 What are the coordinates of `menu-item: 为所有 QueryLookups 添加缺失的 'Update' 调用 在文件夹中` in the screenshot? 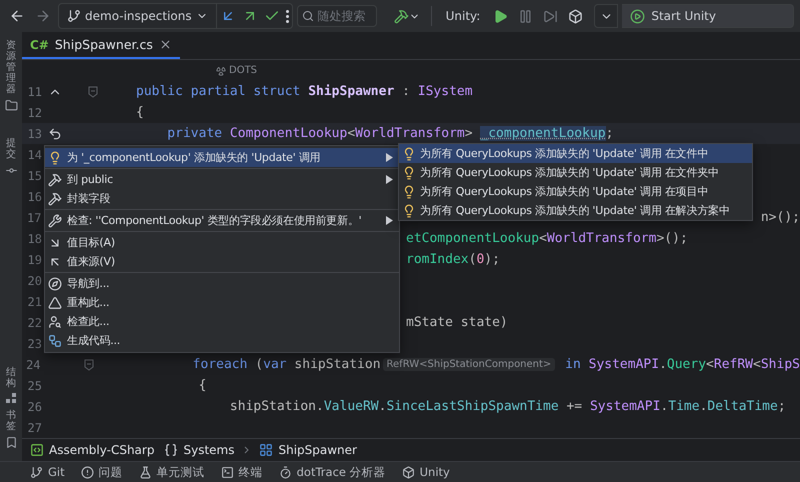 It's located at (575, 172).